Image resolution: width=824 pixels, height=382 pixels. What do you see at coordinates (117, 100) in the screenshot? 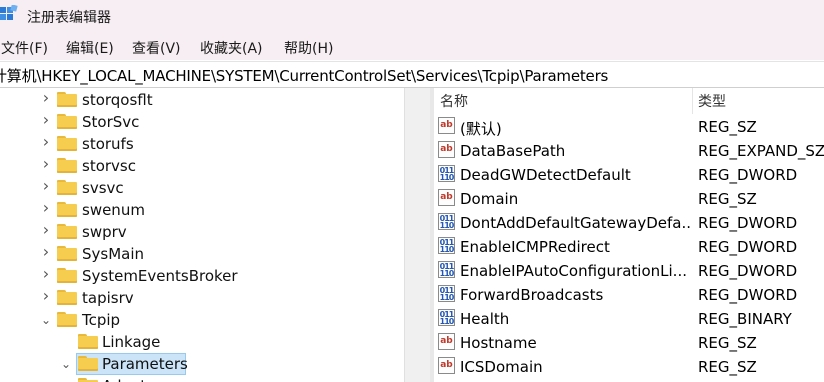
I see `tree-item-label: storqosflt` at bounding box center [117, 100].